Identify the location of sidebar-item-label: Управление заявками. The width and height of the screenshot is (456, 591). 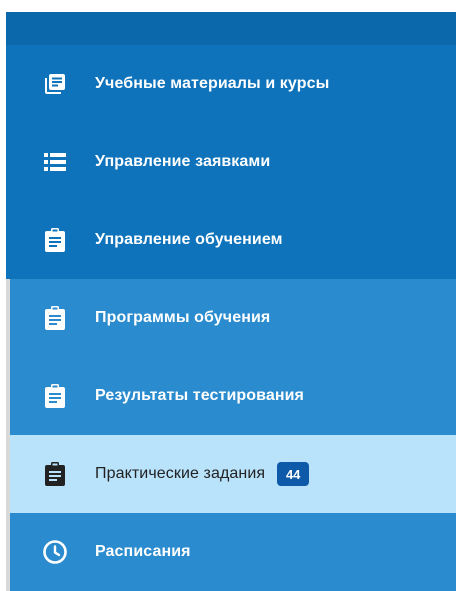
(183, 161).